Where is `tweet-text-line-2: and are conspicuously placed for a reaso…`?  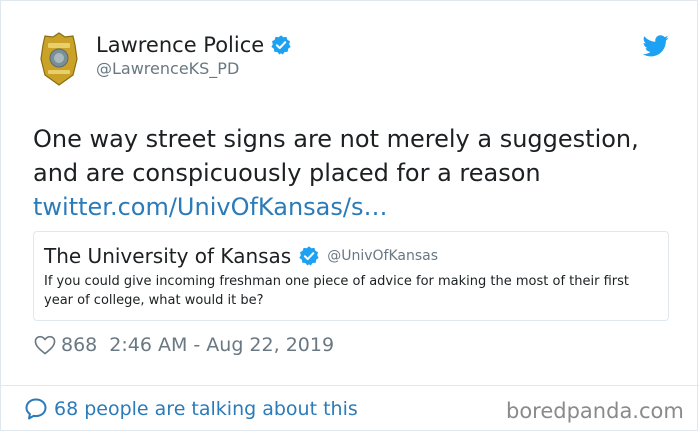 tweet-text-line-2: and are conspicuously placed for a reaso… is located at coordinates (287, 173).